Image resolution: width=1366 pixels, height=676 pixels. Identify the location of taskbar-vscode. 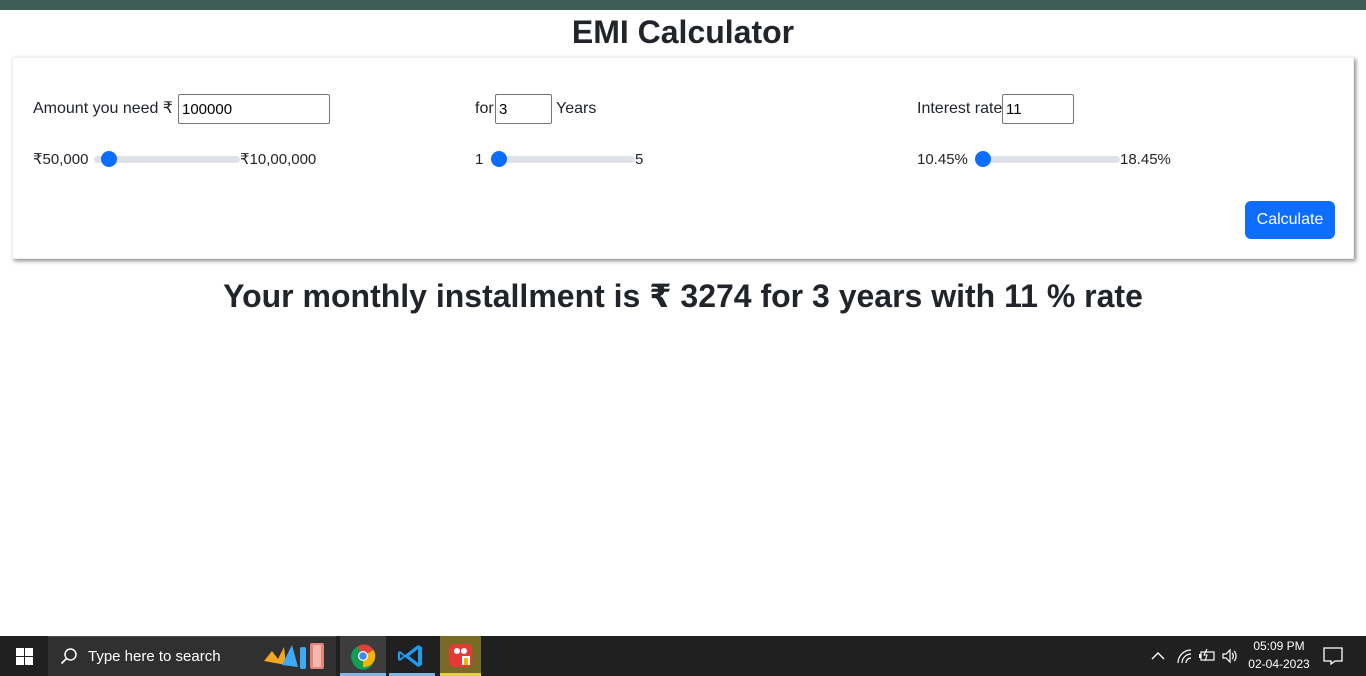
(412, 656).